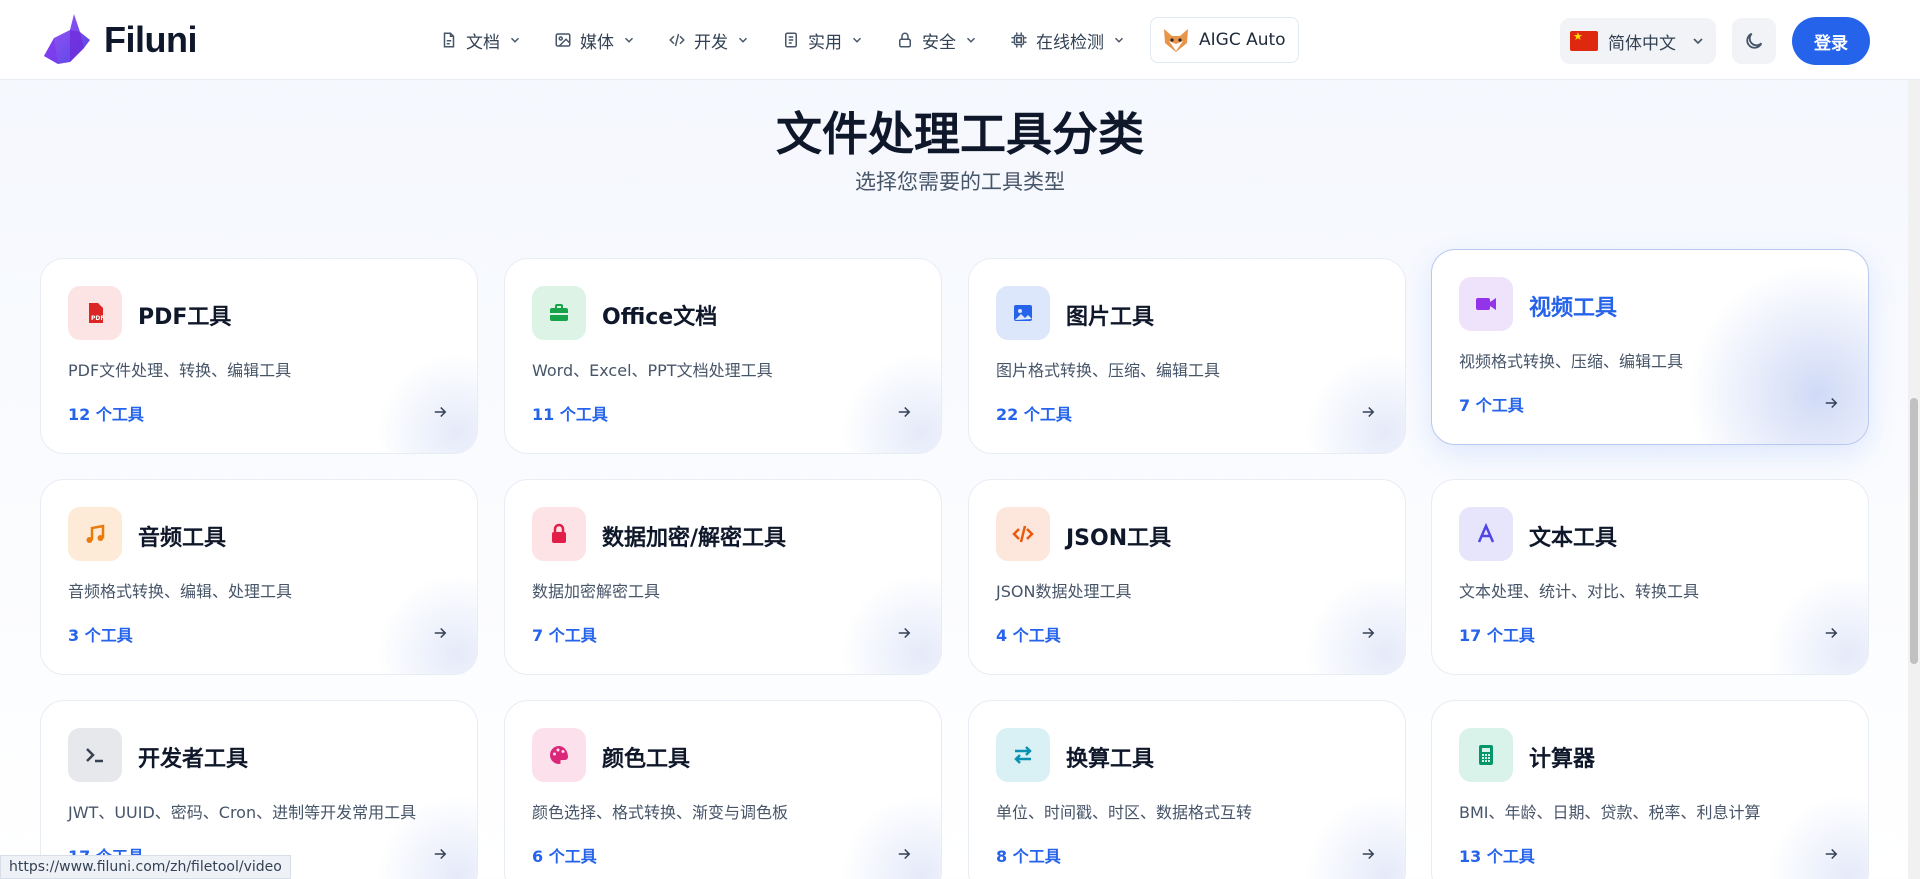  I want to click on card-description: JWT、UUID、密码、Cron、进制等开发常用工具, so click(242, 812).